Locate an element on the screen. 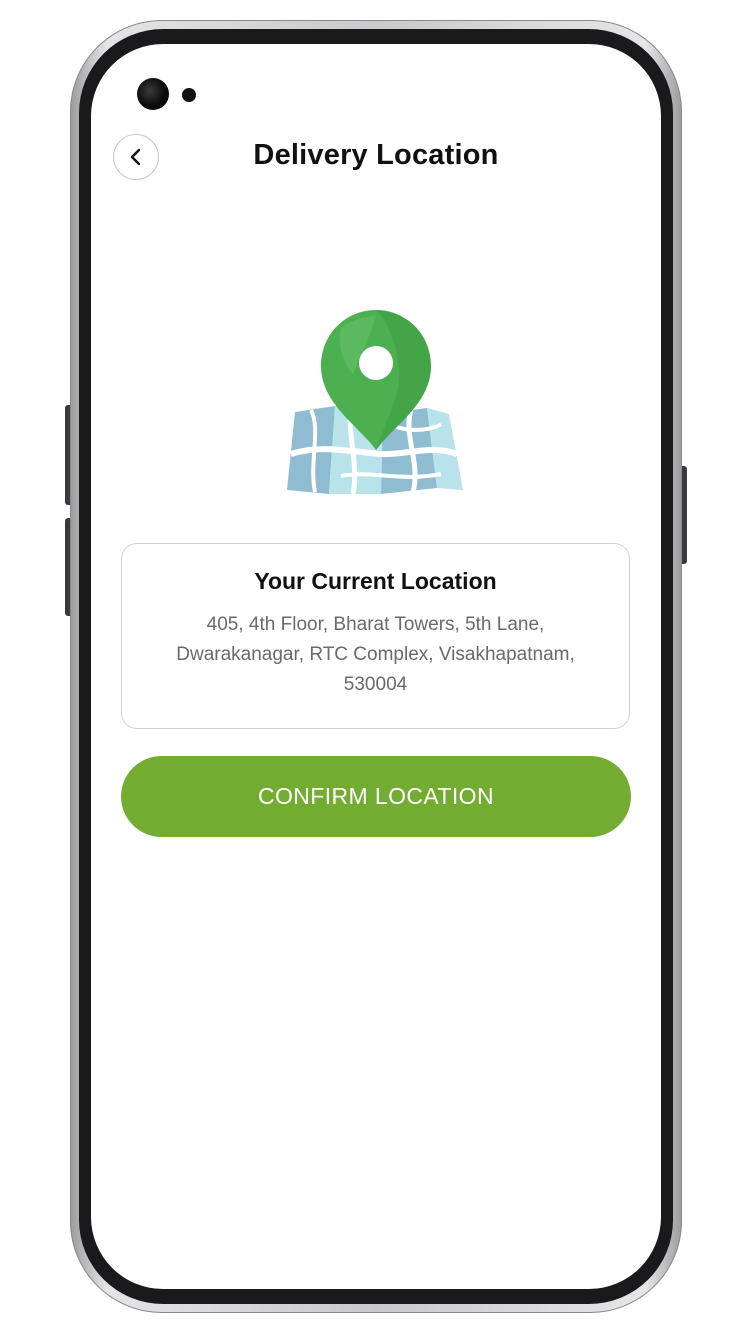 The width and height of the screenshot is (751, 1334). map-pin-icon is located at coordinates (375, 402).